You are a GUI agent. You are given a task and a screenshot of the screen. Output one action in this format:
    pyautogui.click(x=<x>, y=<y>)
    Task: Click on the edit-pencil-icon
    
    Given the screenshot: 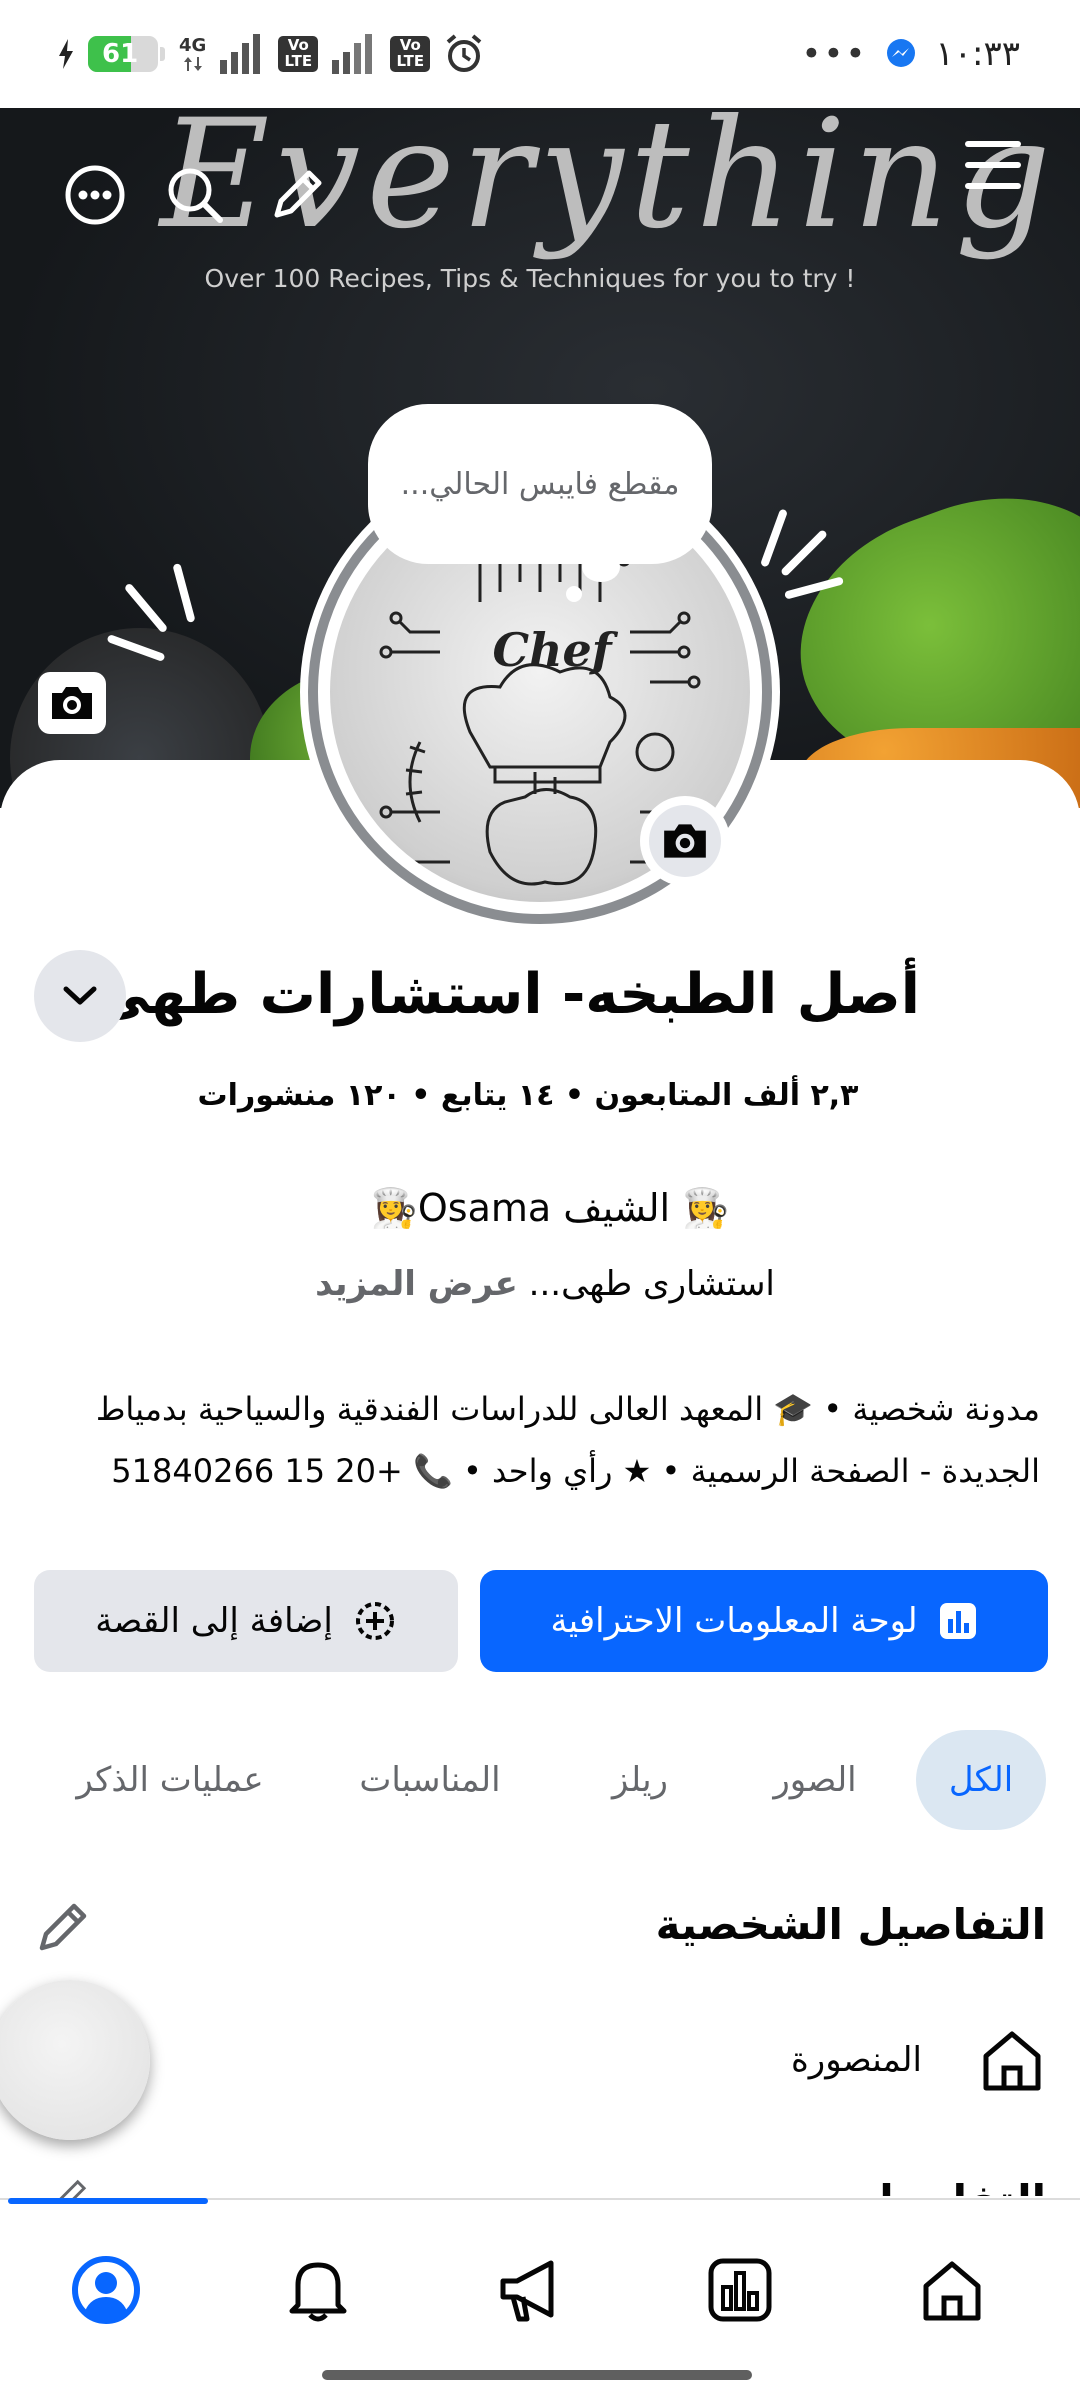 What is the action you would take?
    pyautogui.click(x=297, y=195)
    